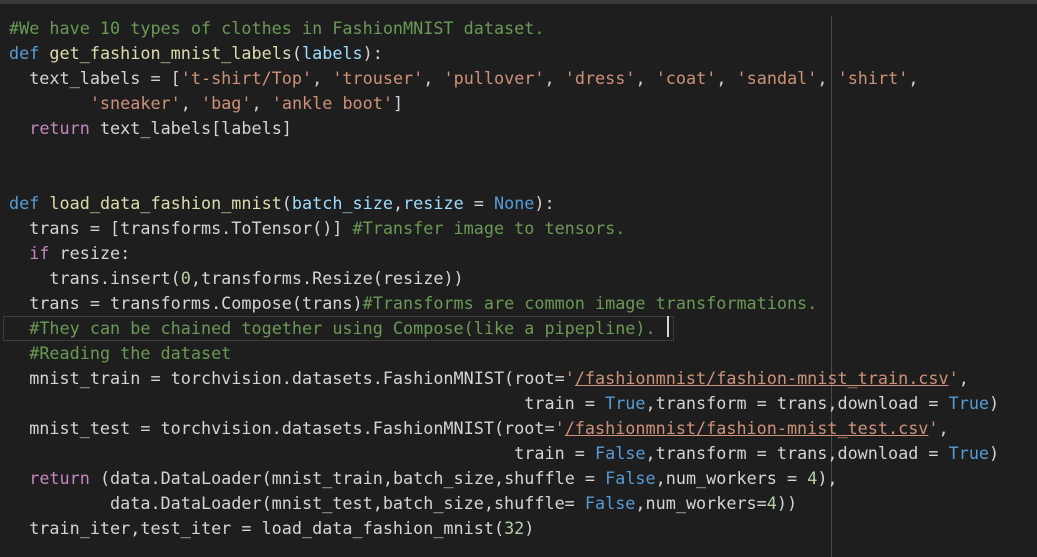 This screenshot has height=557, width=1037. I want to click on code-token: )), so click(787, 503).